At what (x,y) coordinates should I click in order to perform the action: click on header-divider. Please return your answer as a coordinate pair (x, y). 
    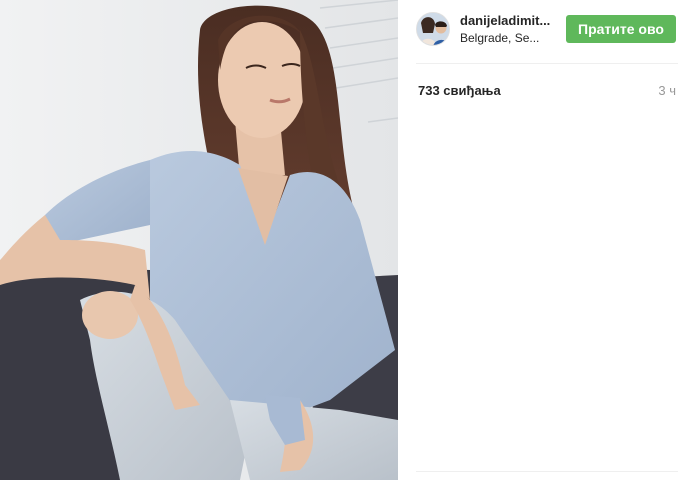
    Looking at the image, I should click on (547, 63).